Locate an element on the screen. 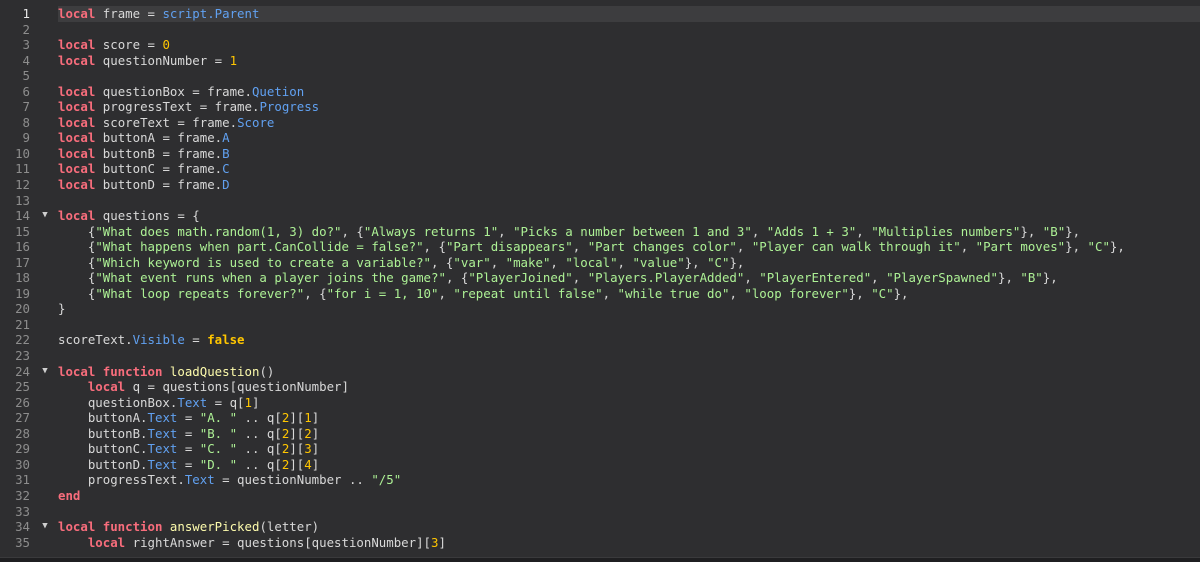 This screenshot has width=1200, height=562. code-line: 29 buttonC.Text = "C. " .. q[2][3] is located at coordinates (600, 449).